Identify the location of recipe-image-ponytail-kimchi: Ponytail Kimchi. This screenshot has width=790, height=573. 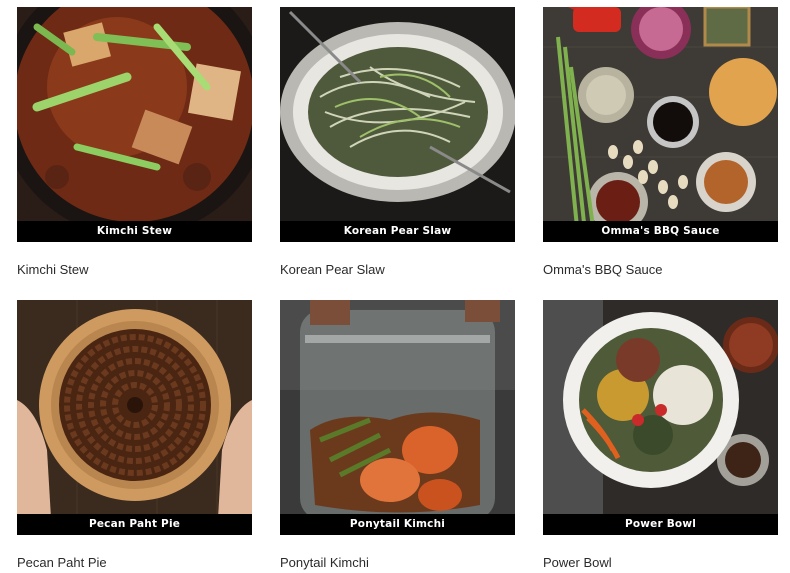
(397, 417).